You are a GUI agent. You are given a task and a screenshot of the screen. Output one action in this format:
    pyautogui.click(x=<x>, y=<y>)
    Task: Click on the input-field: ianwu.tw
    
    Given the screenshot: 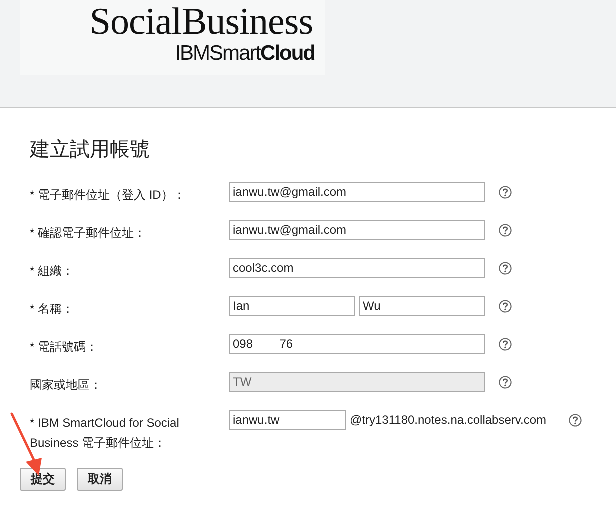 What is the action you would take?
    pyautogui.click(x=287, y=420)
    